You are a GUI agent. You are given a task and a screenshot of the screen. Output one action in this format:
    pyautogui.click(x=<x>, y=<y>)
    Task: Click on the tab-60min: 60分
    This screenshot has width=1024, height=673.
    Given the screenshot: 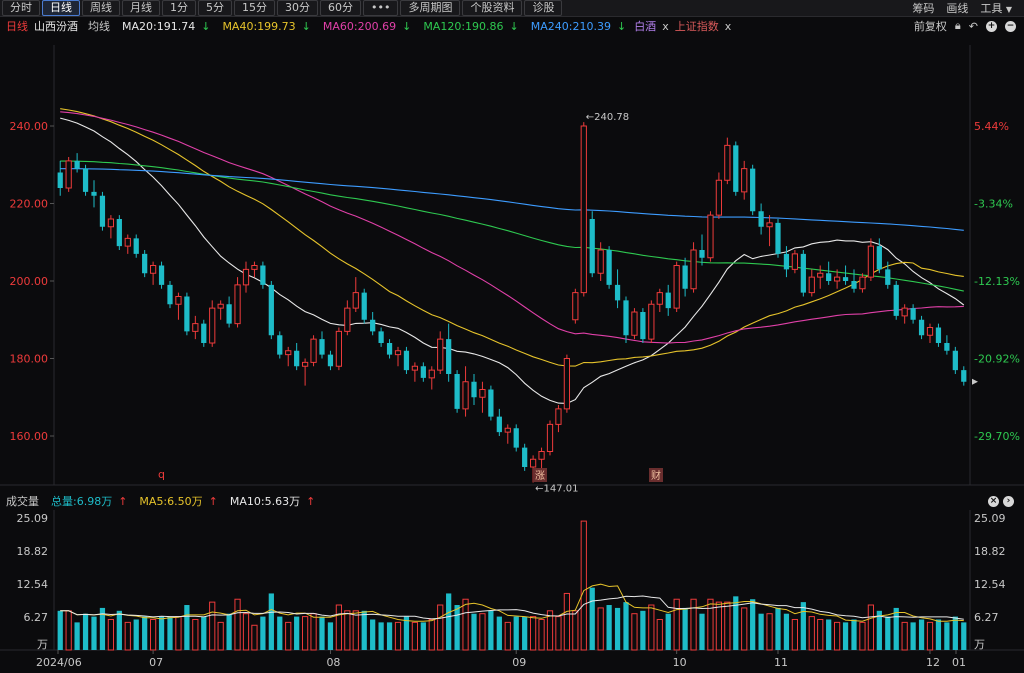 What is the action you would take?
    pyautogui.click(x=340, y=8)
    